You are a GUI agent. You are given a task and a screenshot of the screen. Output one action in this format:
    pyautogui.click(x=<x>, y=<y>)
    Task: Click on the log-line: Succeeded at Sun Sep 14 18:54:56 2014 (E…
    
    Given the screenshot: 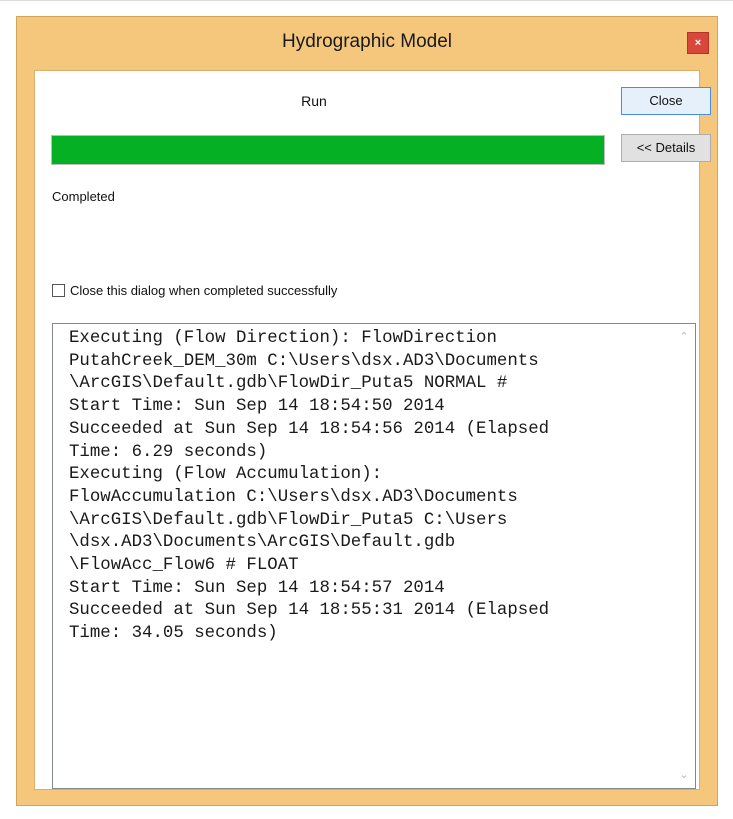 What is the action you would take?
    pyautogui.click(x=309, y=429)
    